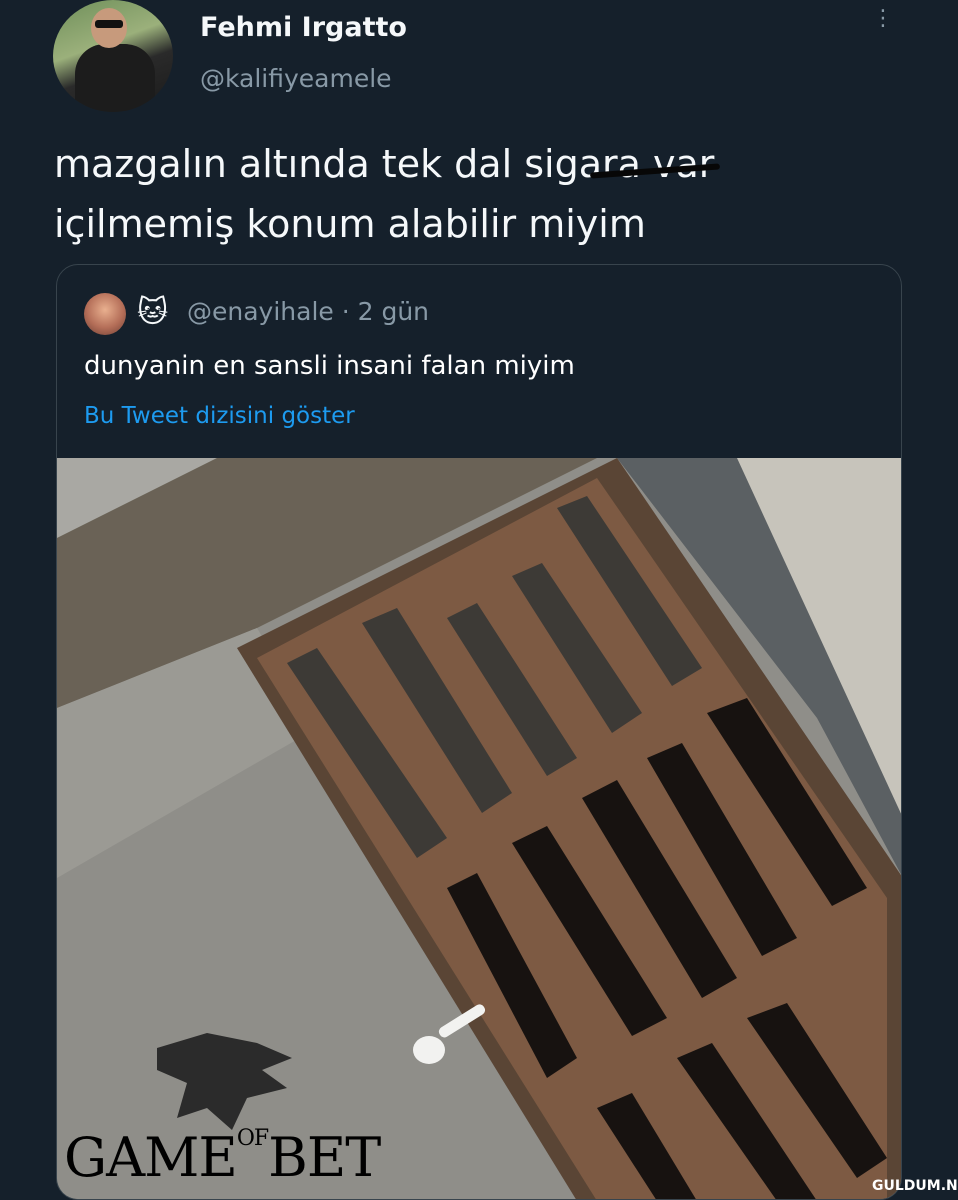 The image size is (958, 1200). I want to click on cat-emoji-icon: 🐱, so click(153, 312).